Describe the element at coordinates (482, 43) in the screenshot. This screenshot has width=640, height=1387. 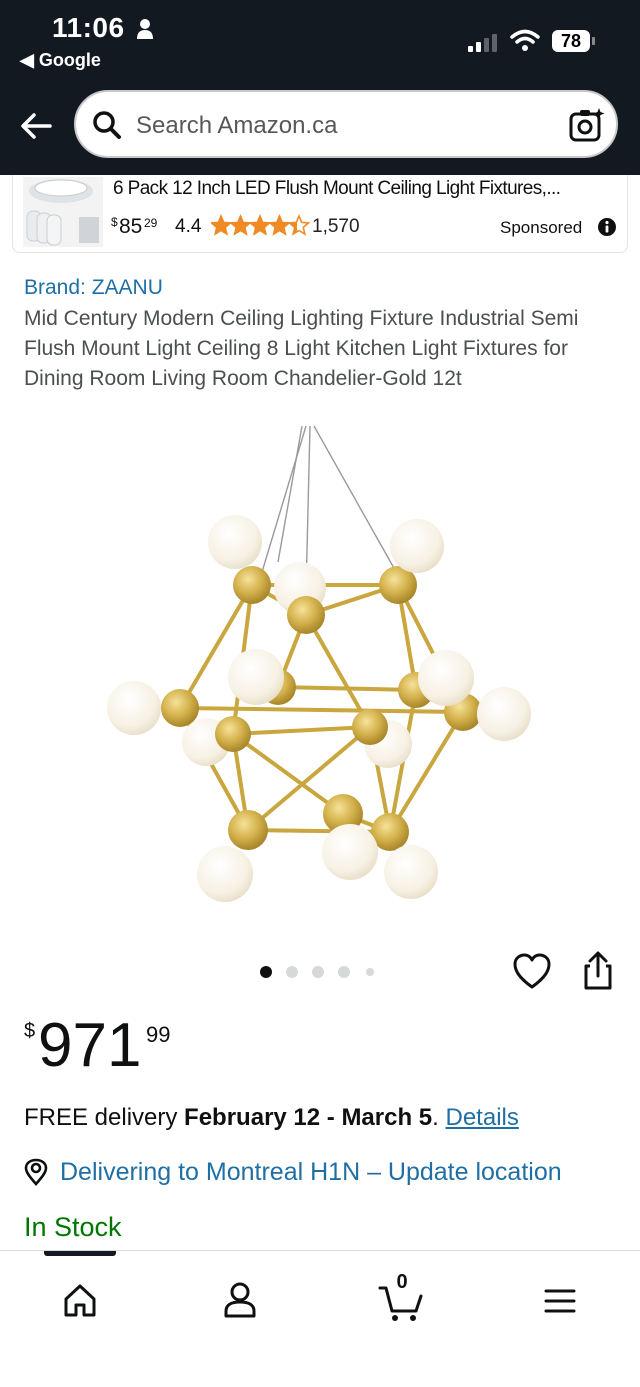
I see `signal-icon` at that location.